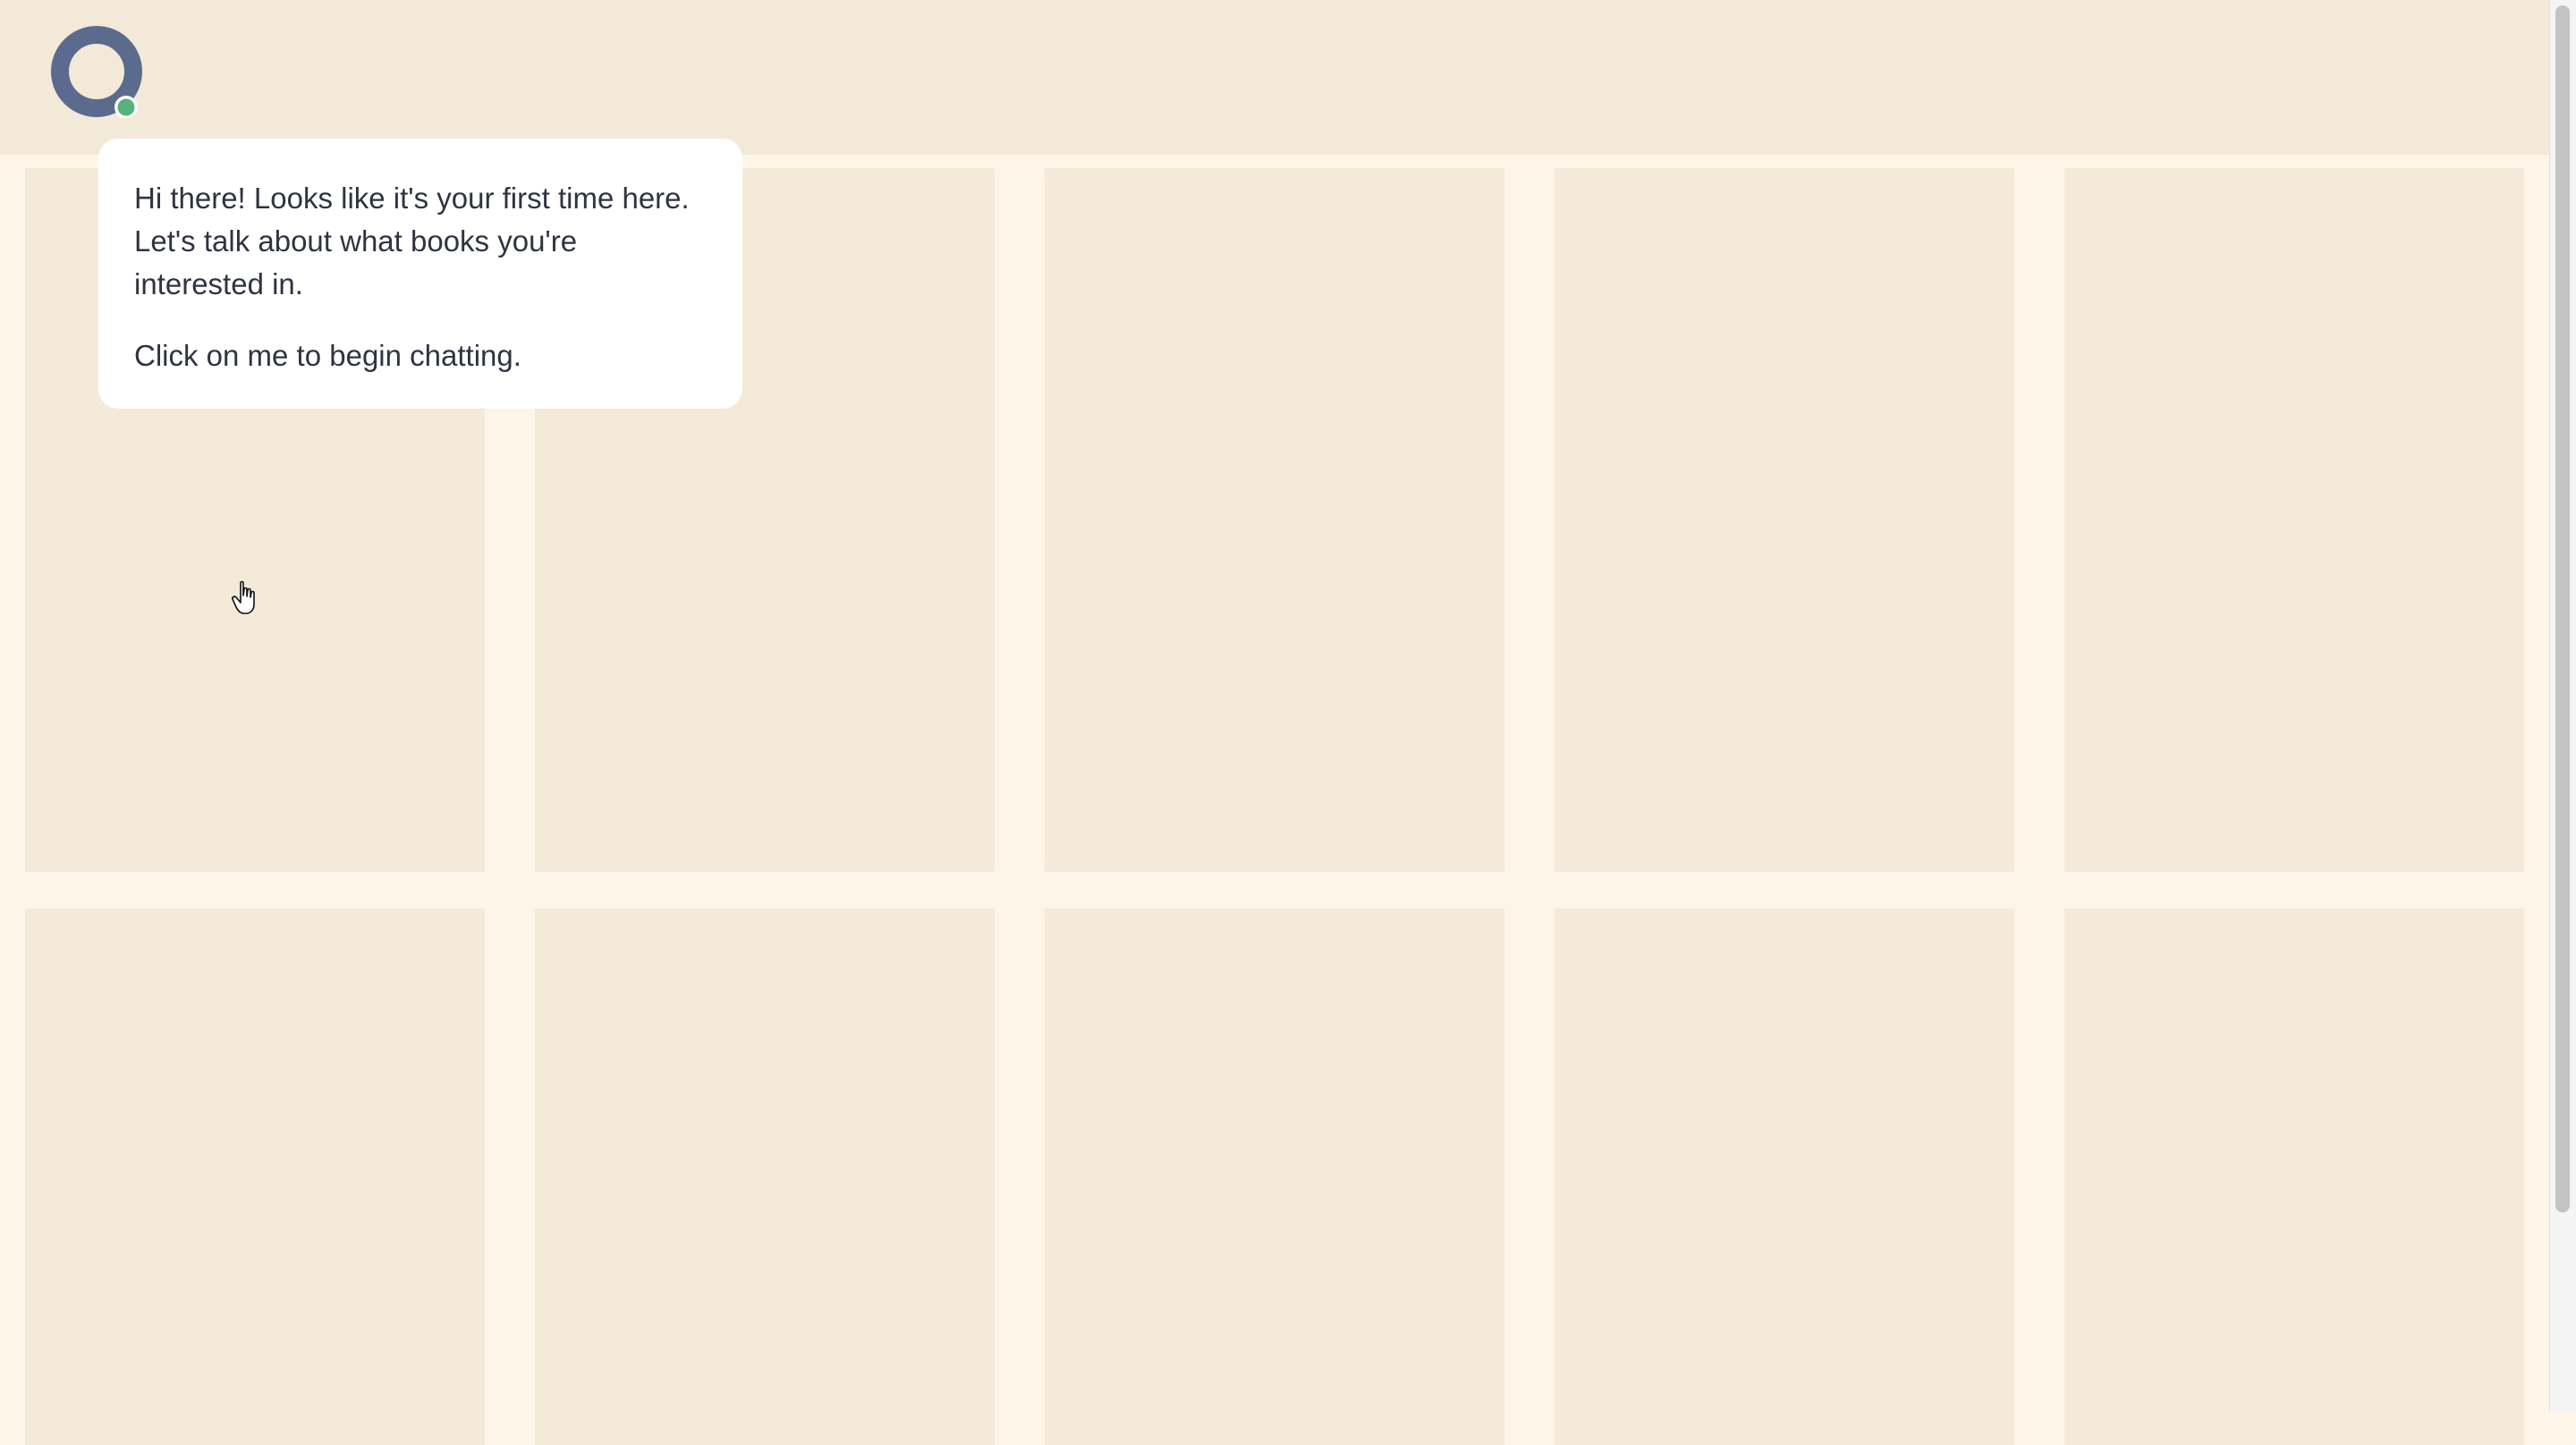 Image resolution: width=2576 pixels, height=1445 pixels. Describe the element at coordinates (243, 597) in the screenshot. I see `hand-pointer-icon` at that location.